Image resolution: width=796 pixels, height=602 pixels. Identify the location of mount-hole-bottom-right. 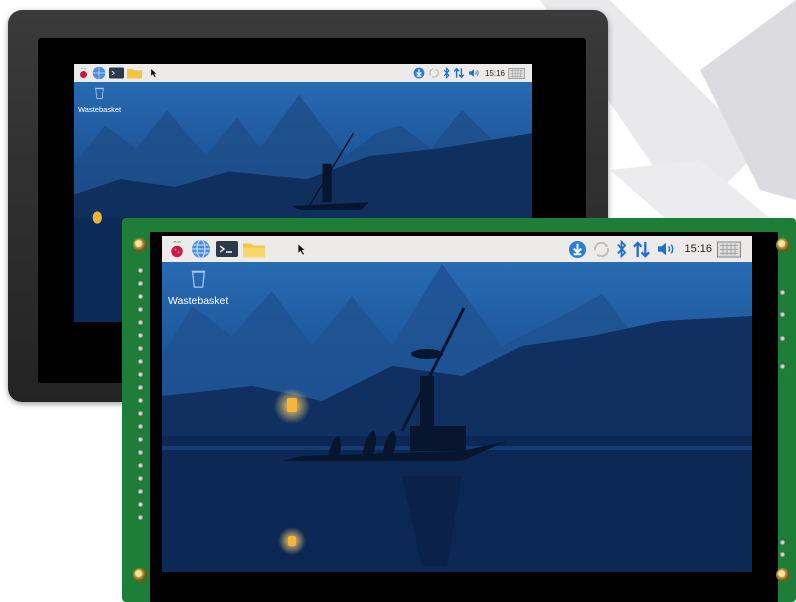
(783, 575).